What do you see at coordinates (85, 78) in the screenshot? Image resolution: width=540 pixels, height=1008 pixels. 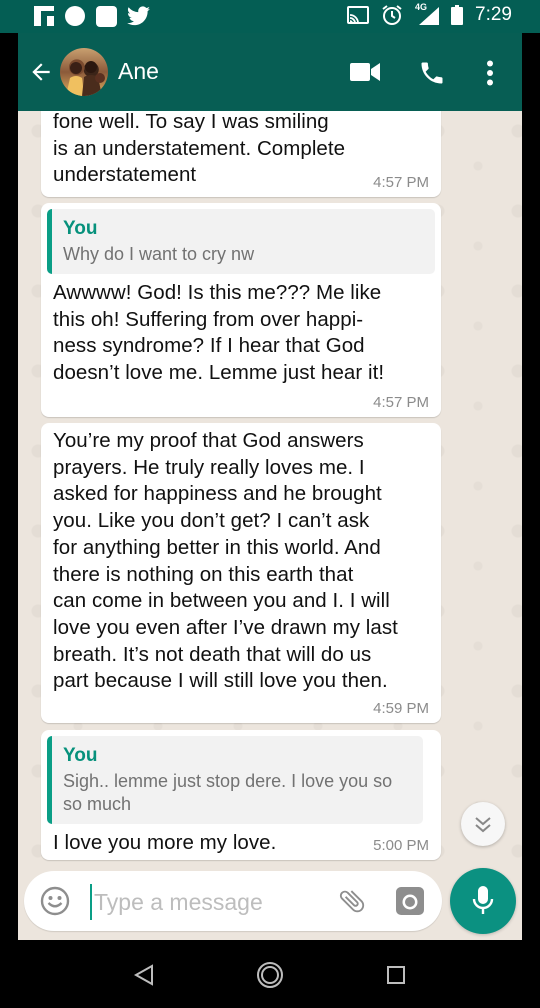 I see `avatar-photo` at bounding box center [85, 78].